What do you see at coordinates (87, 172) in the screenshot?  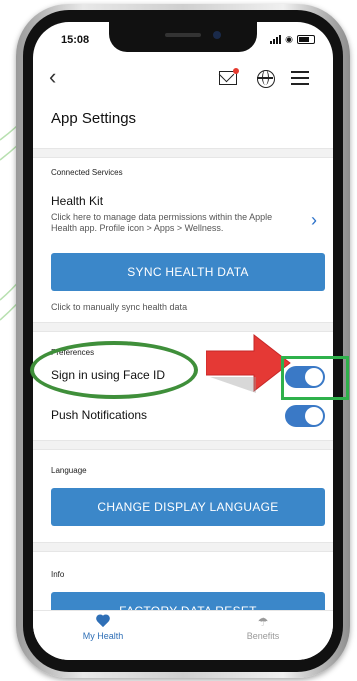 I see `section-label-connected-services: Connected Services` at bounding box center [87, 172].